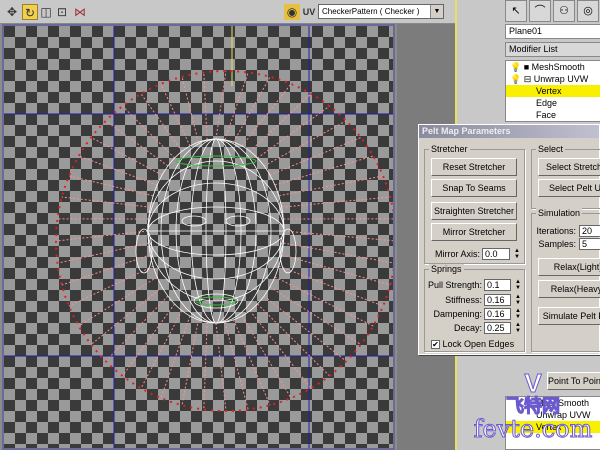 The height and width of the screenshot is (450, 600). Describe the element at coordinates (12, 12) in the screenshot. I see `move-icon: ✥` at that location.